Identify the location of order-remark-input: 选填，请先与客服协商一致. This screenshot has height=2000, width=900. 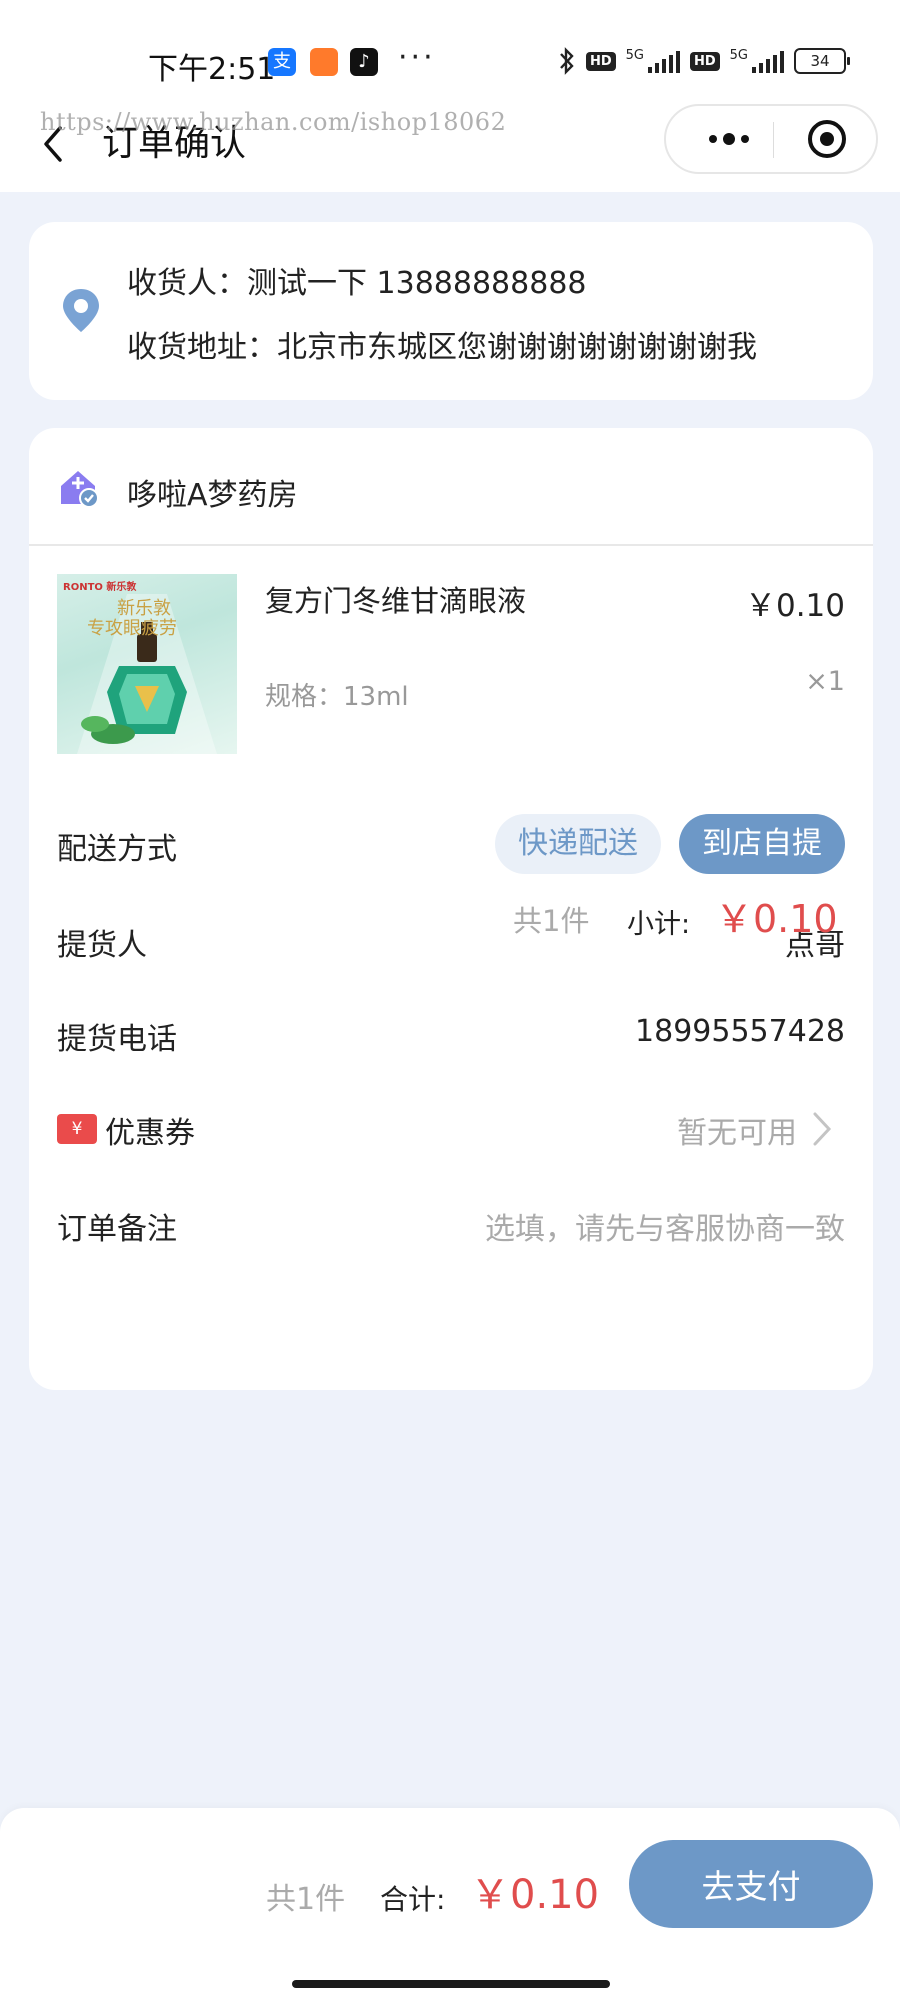
(665, 1226).